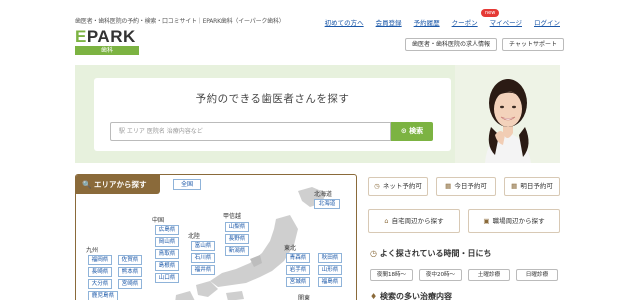 This screenshot has width=640, height=300. Describe the element at coordinates (536, 186) in the screenshot. I see `tomorrow-reservation-label: 明日予約可` at that location.